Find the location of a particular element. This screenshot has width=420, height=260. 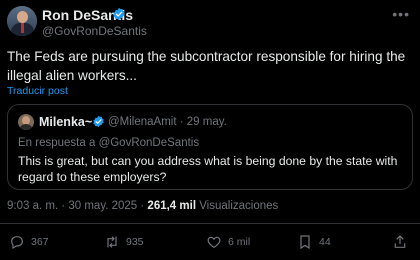

reply-prefix: En respuesta a is located at coordinates (58, 143).